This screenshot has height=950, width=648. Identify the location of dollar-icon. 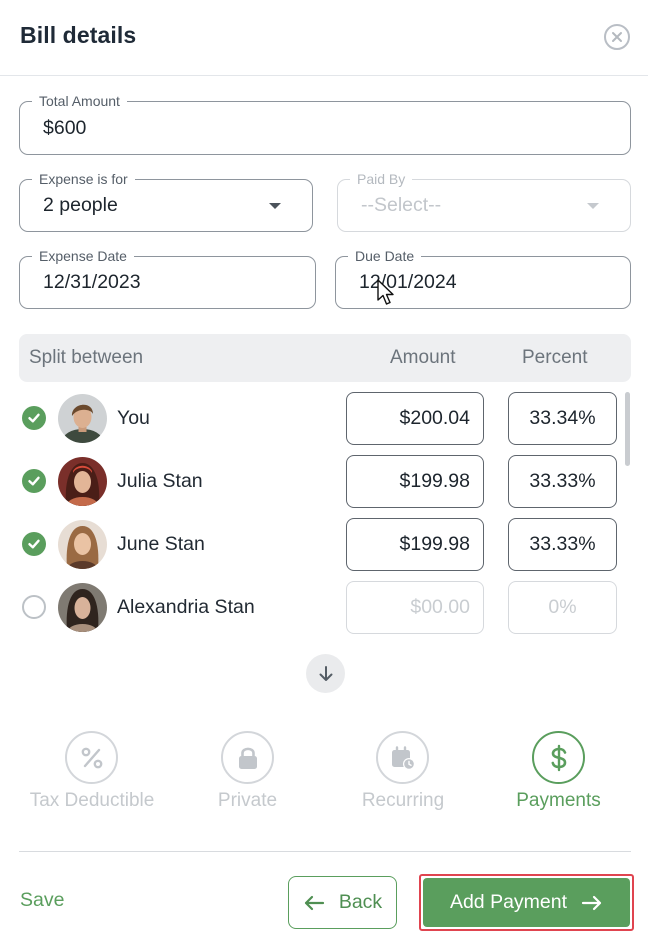
(558, 757).